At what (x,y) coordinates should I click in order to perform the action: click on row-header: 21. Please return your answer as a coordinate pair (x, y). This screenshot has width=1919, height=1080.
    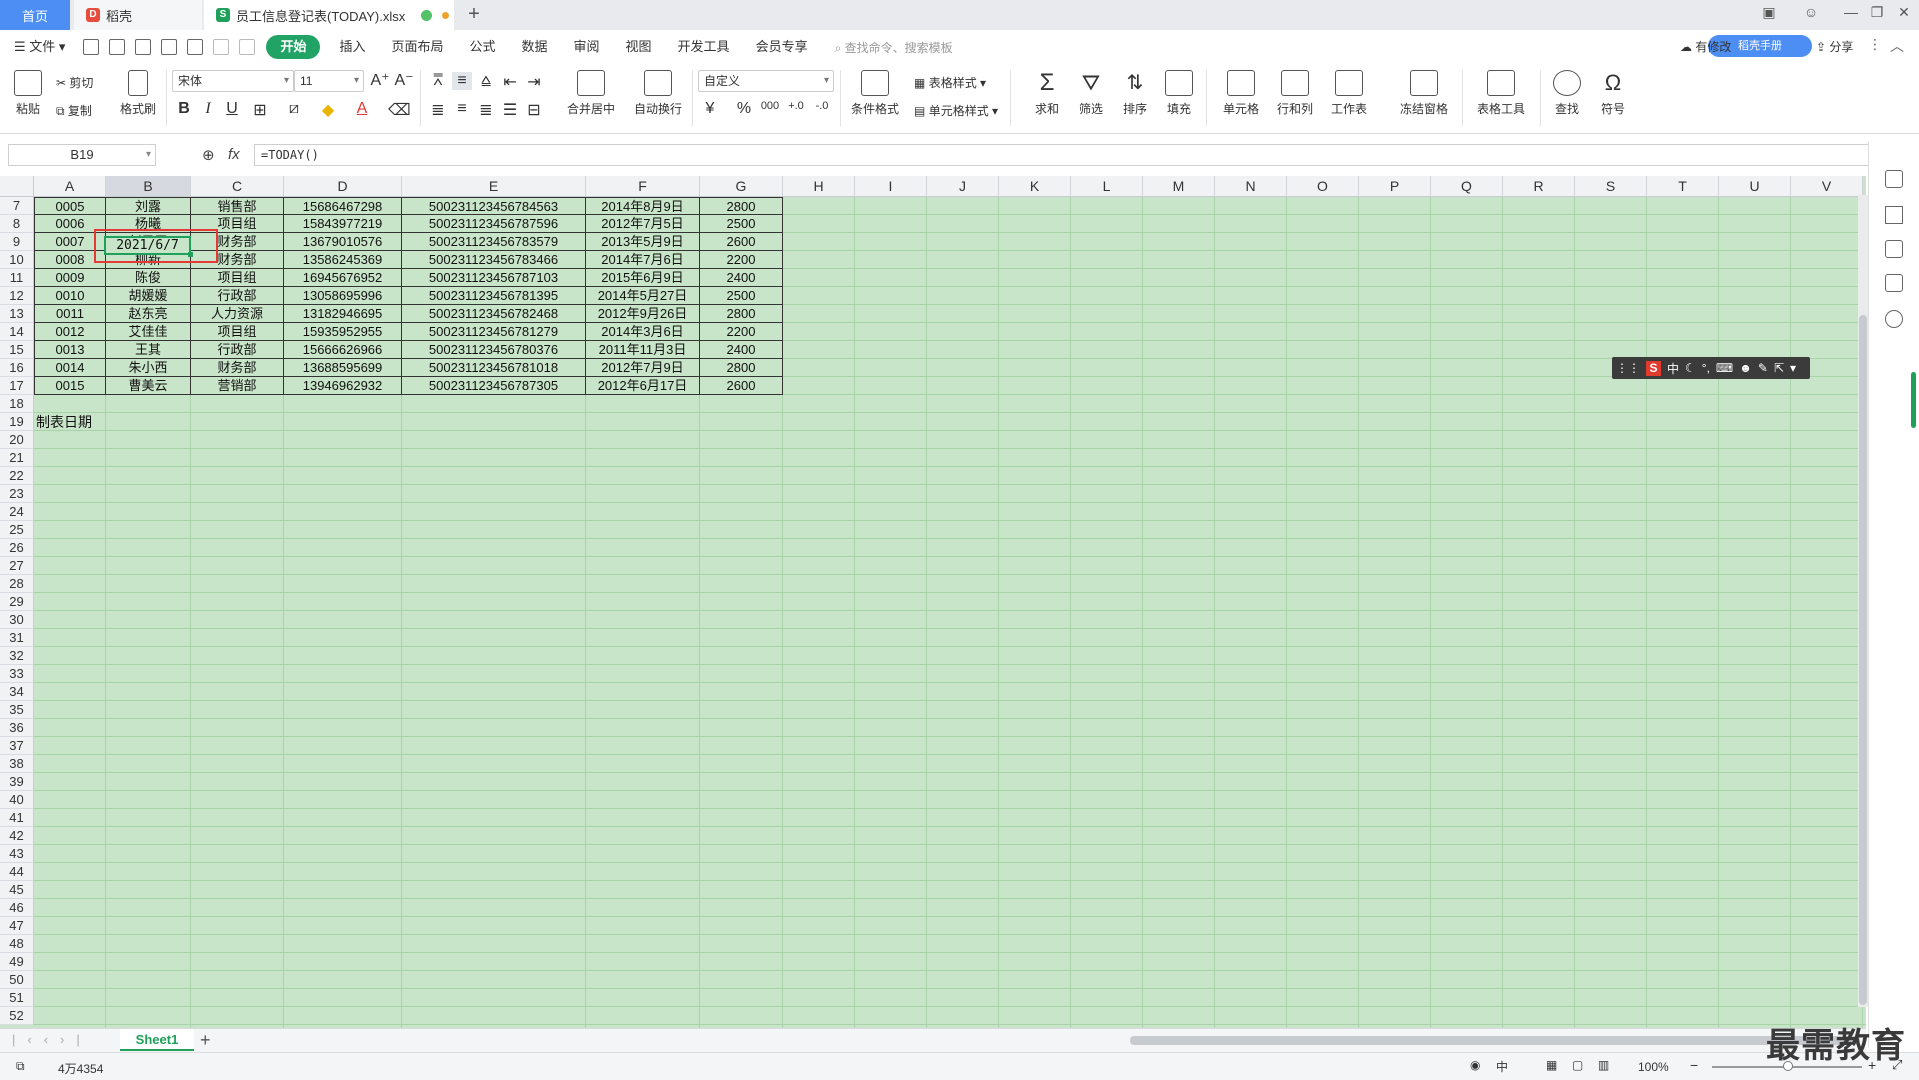
    Looking at the image, I should click on (17, 458).